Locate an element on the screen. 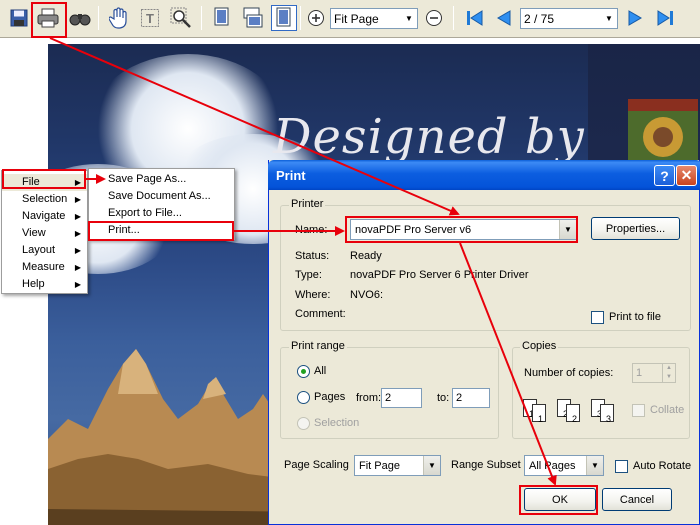 This screenshot has width=700, height=525. range-selection-radio is located at coordinates (303, 423).